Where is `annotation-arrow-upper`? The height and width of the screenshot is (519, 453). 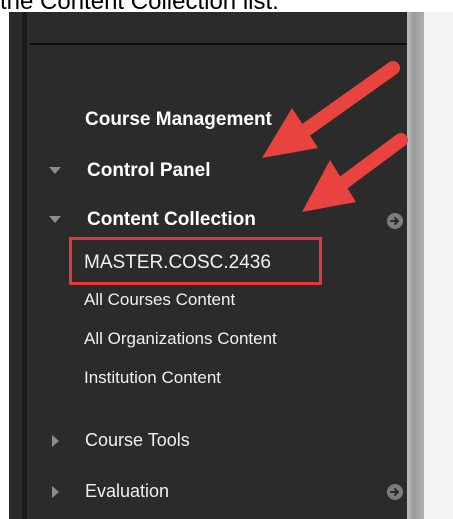
annotation-arrow-upper is located at coordinates (331, 109).